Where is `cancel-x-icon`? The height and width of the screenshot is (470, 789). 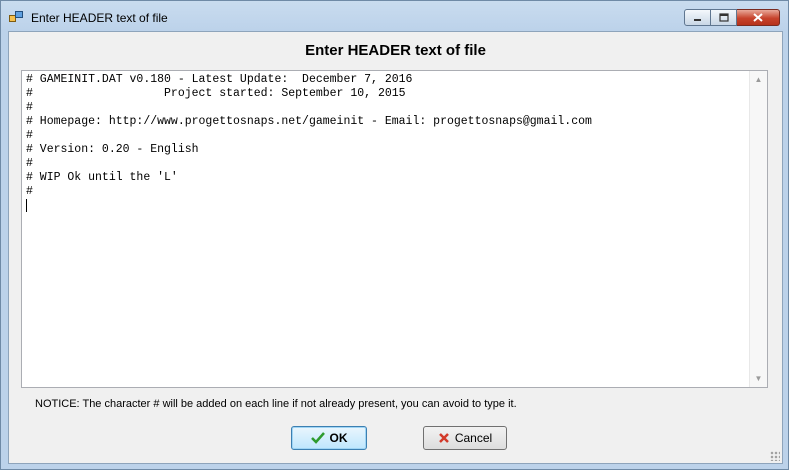 cancel-x-icon is located at coordinates (444, 438).